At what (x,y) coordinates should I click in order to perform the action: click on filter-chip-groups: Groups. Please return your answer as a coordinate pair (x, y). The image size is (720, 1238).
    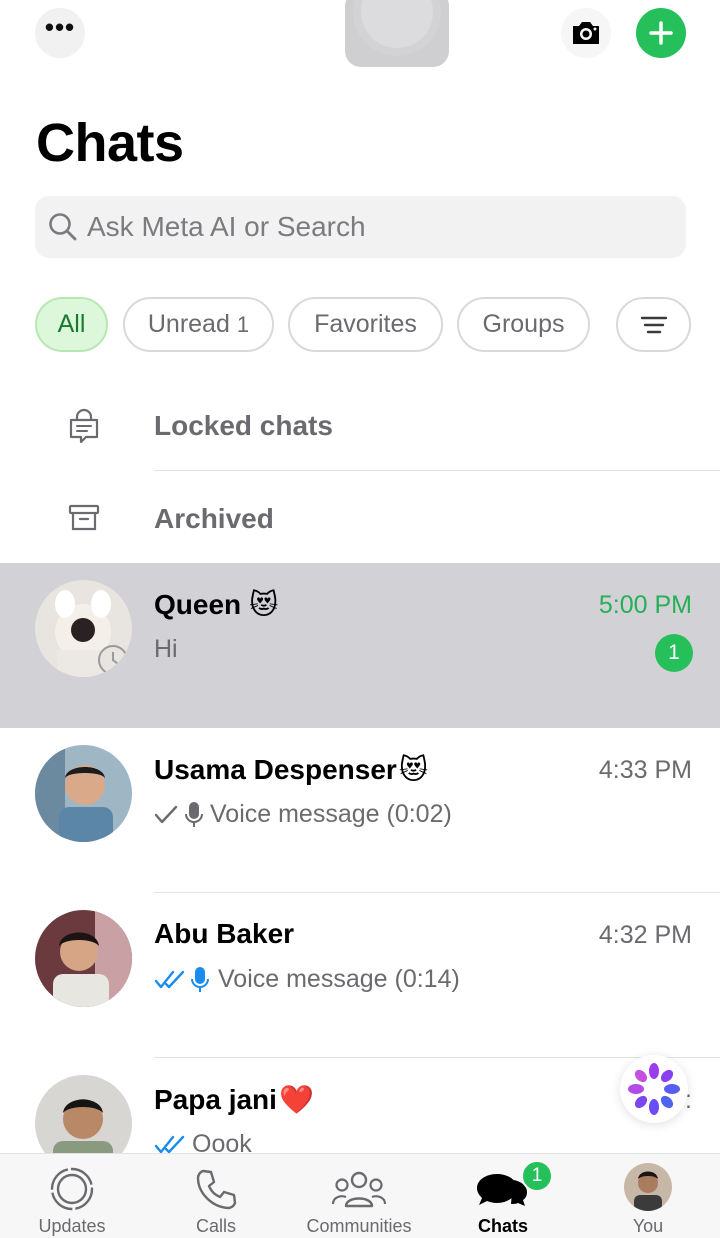
    Looking at the image, I should click on (523, 324).